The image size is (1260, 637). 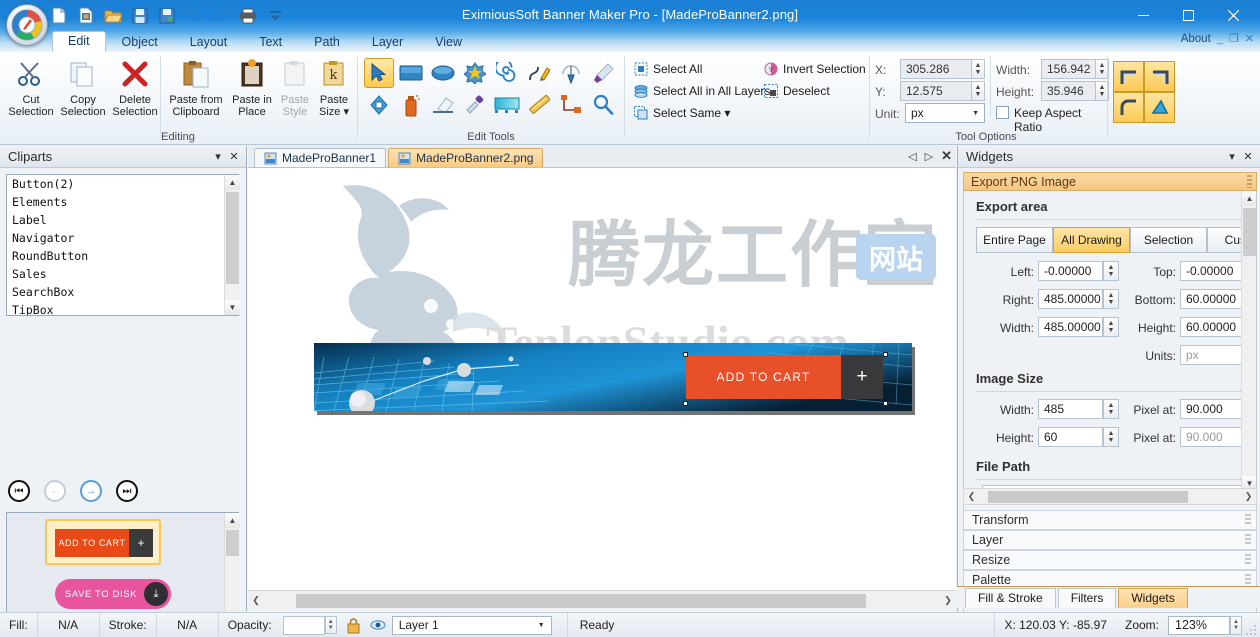 I want to click on ellipse-tool, so click(x=443, y=73).